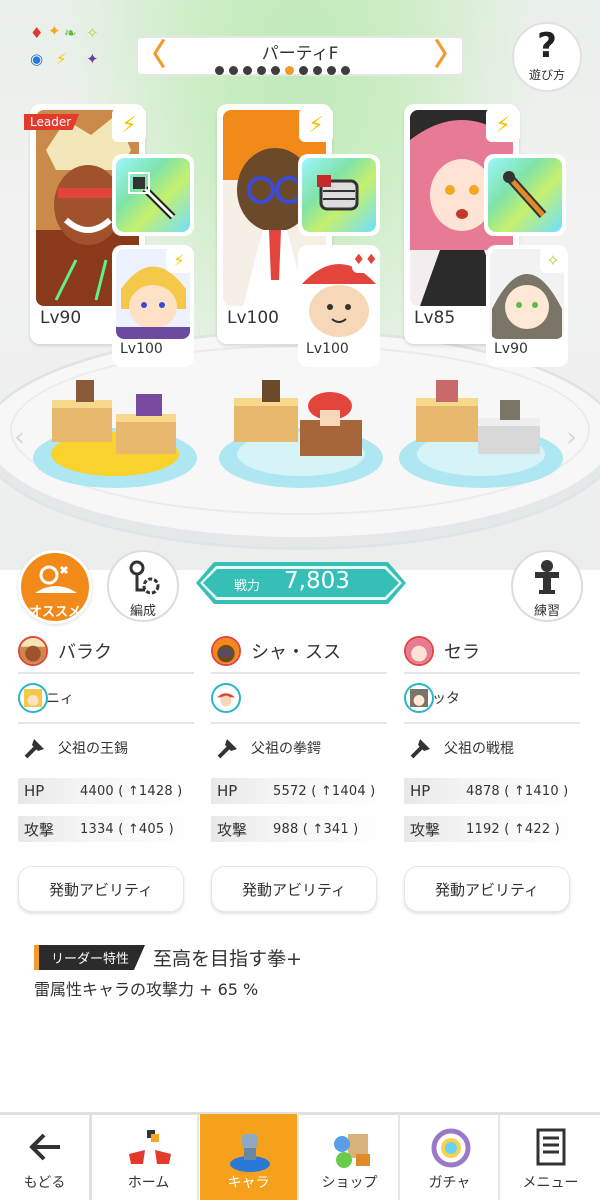  I want to click on sub-character-card-2: ♦♦ Lv100, so click(339, 306).